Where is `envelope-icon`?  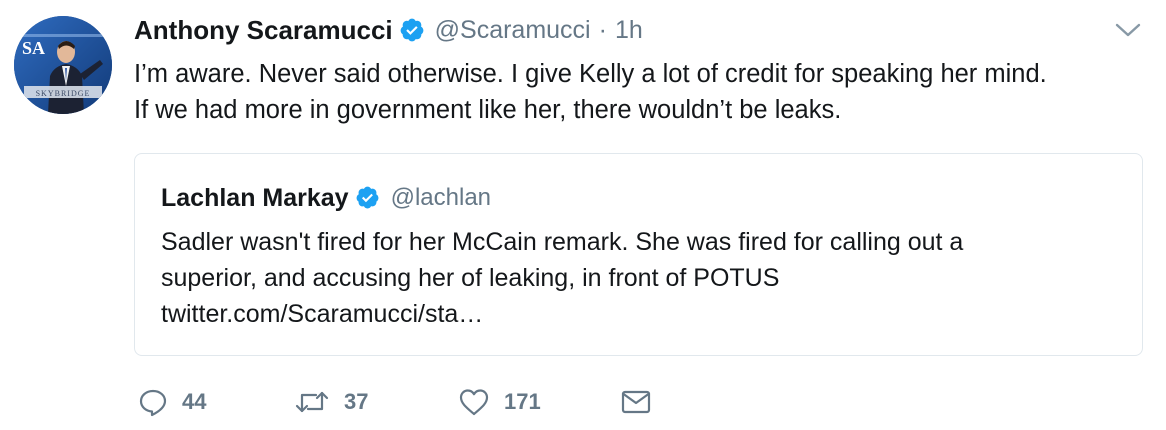 envelope-icon is located at coordinates (636, 402).